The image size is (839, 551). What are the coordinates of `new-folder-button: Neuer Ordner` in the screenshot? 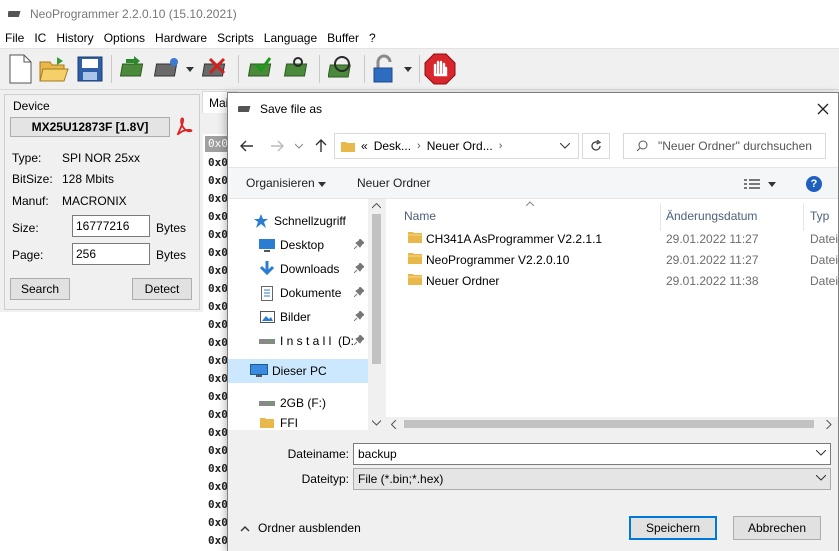 It's located at (393, 183).